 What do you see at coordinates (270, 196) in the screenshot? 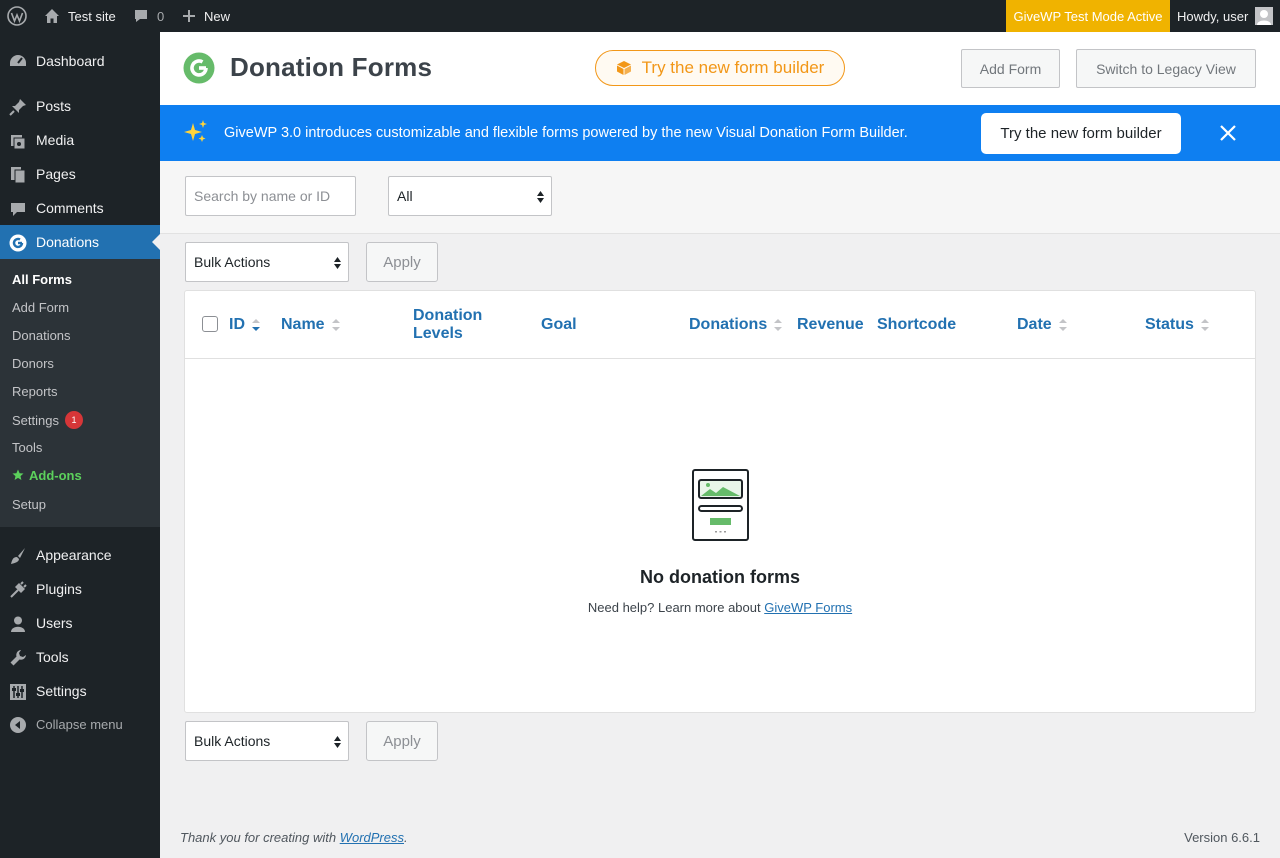
I see `search-input` at bounding box center [270, 196].